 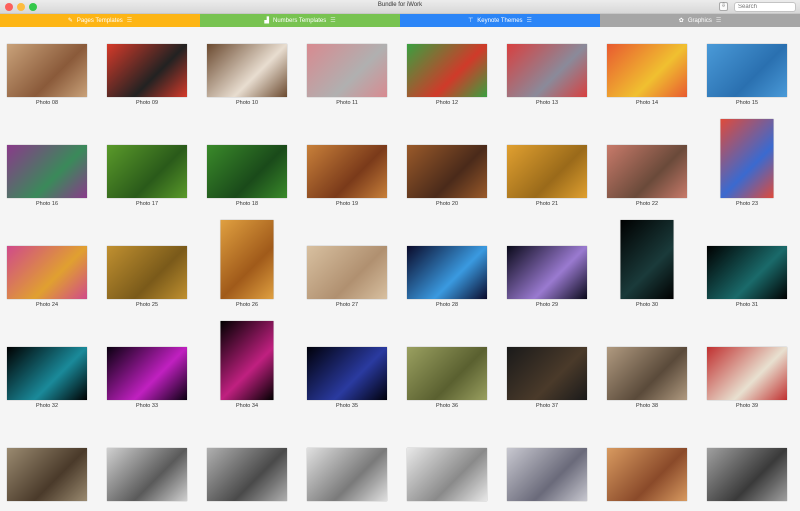 I want to click on photo-item: Photo 16, so click(x=48, y=168).